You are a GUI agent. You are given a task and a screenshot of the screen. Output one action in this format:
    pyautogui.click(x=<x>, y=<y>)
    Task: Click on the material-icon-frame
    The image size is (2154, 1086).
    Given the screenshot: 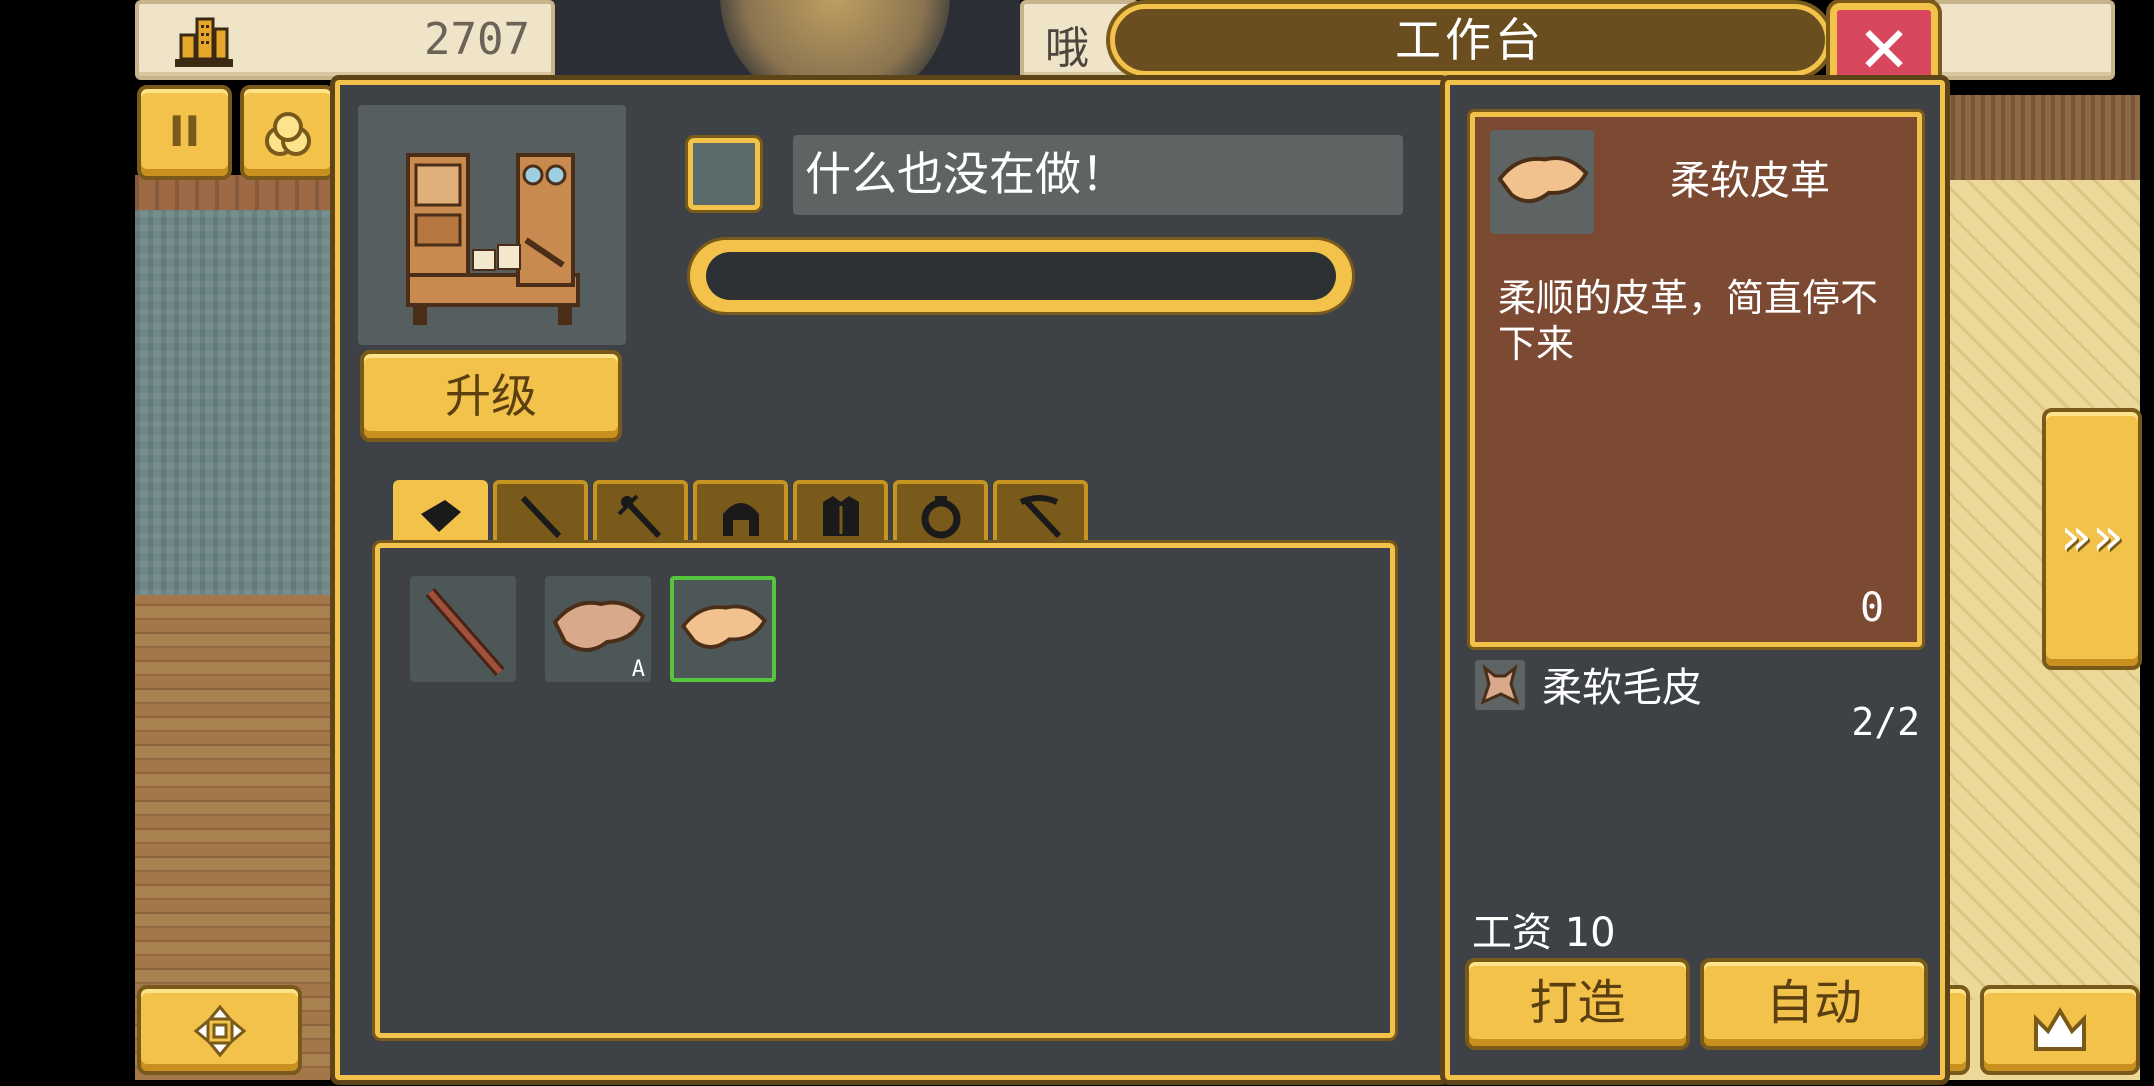 What is the action you would take?
    pyautogui.click(x=1500, y=685)
    